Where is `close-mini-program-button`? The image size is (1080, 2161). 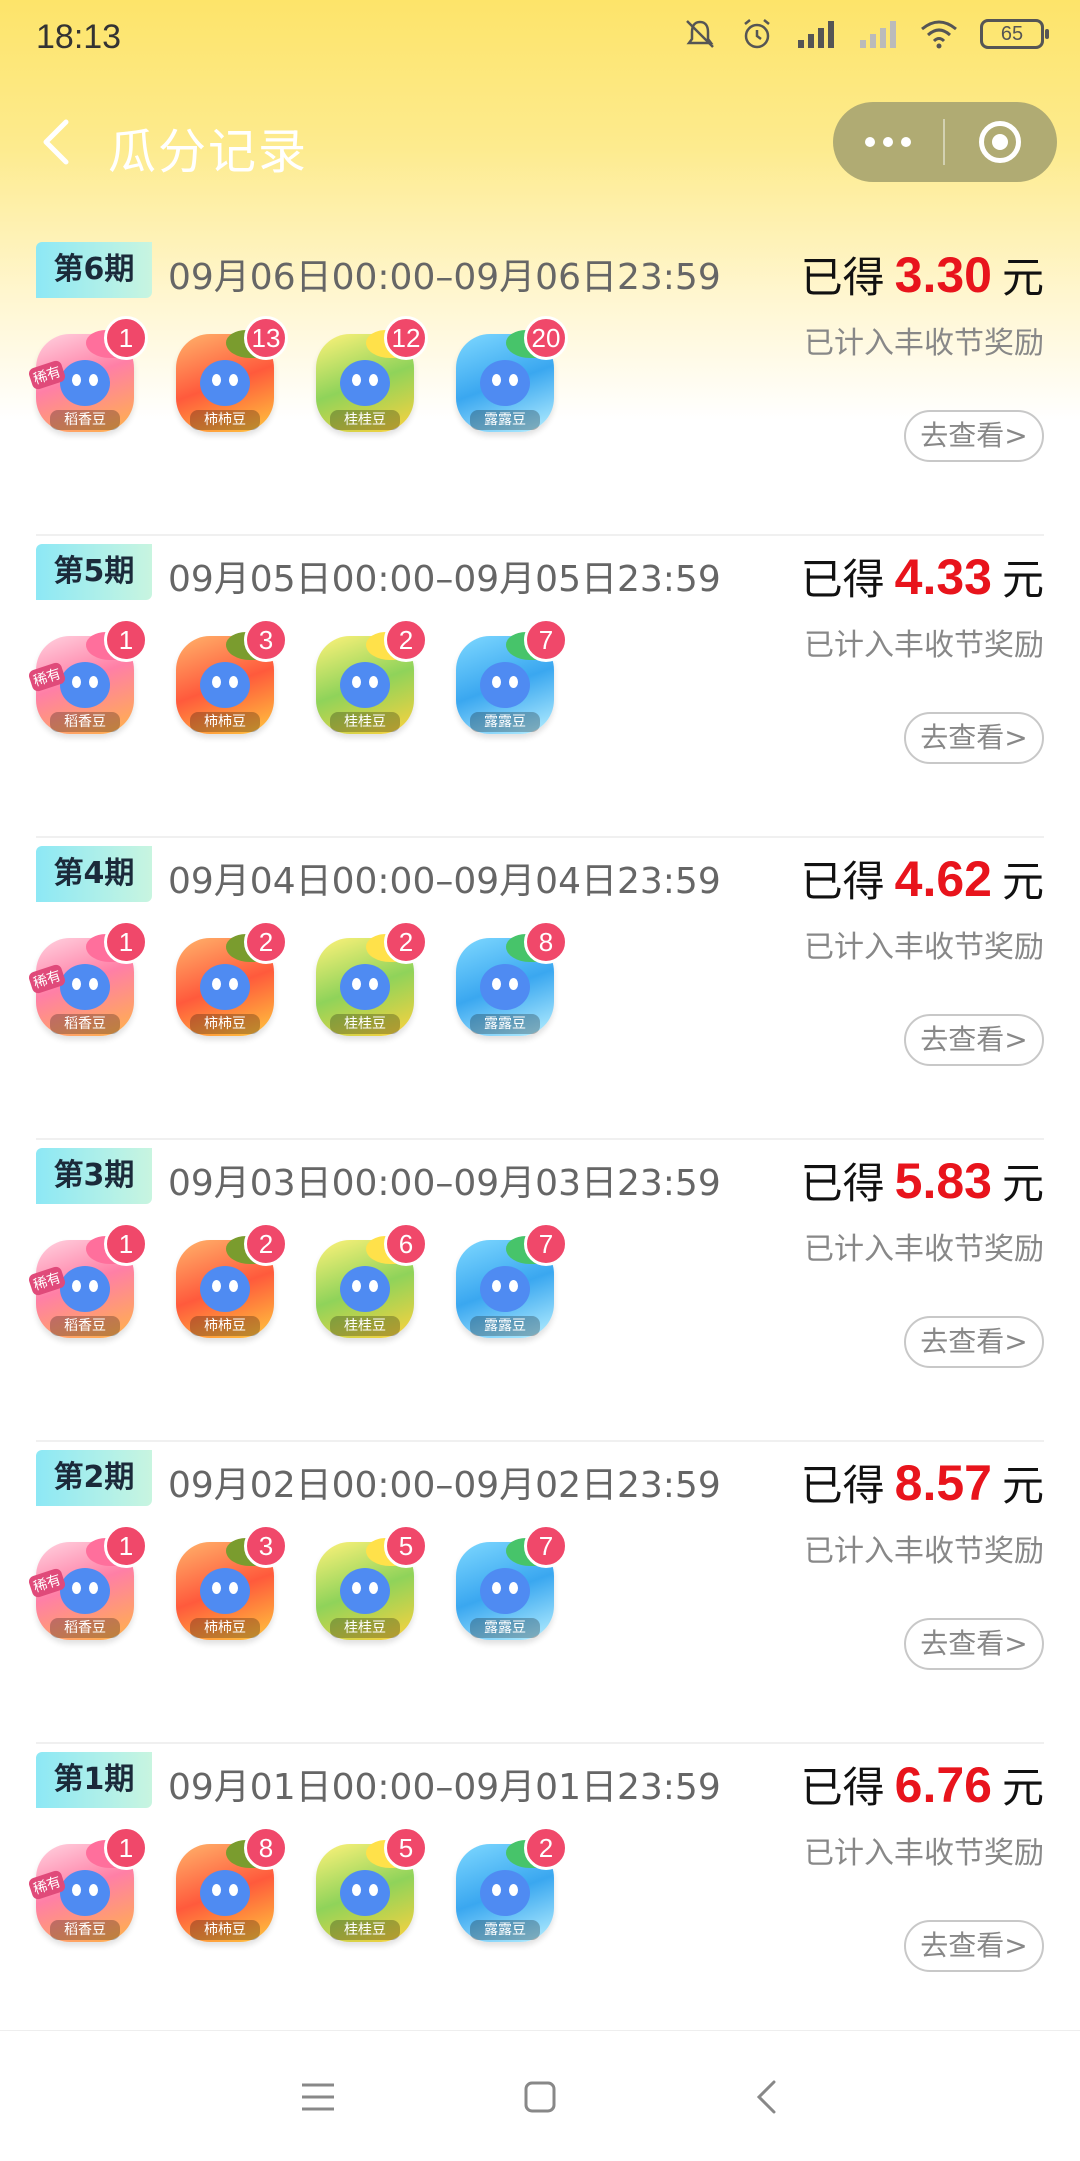
close-mini-program-button is located at coordinates (1000, 142).